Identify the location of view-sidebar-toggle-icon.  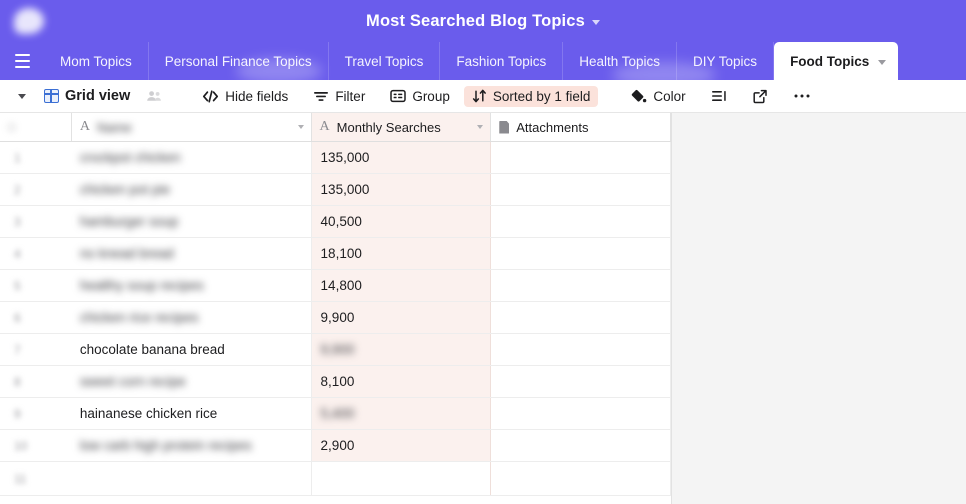
(22, 96).